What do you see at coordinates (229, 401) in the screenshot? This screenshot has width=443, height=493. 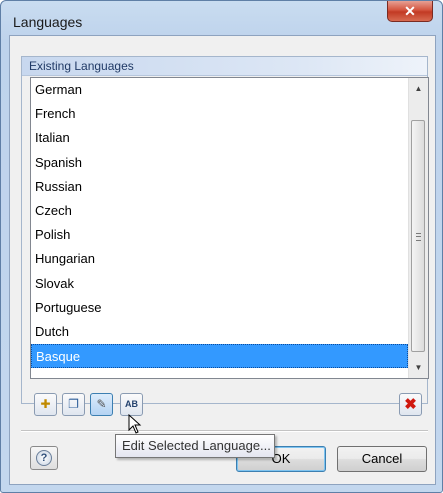 I see `list-toolbar: ✚ ❐ ✎ AB ✖` at bounding box center [229, 401].